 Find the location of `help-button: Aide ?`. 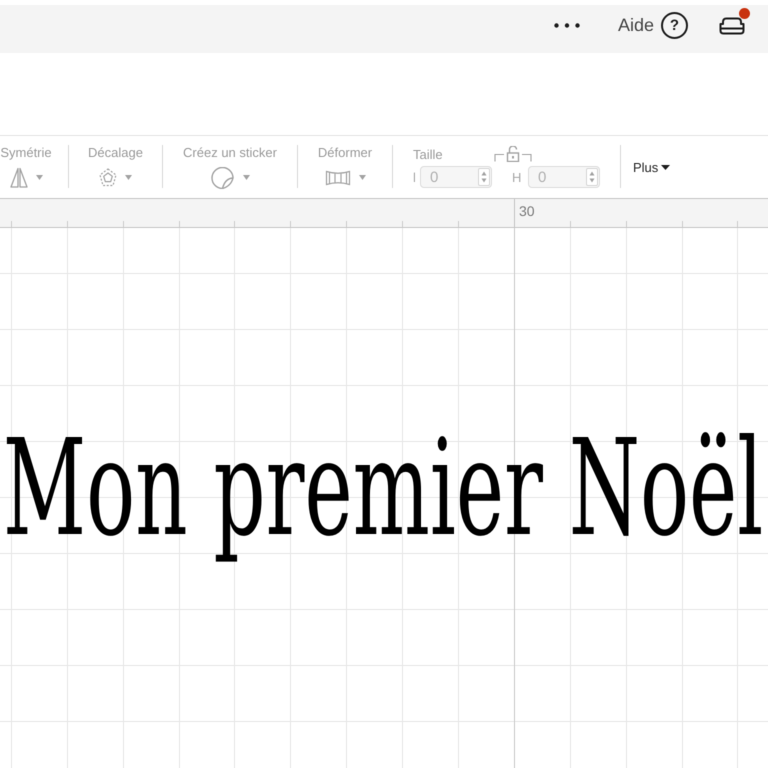

help-button: Aide ? is located at coordinates (653, 25).